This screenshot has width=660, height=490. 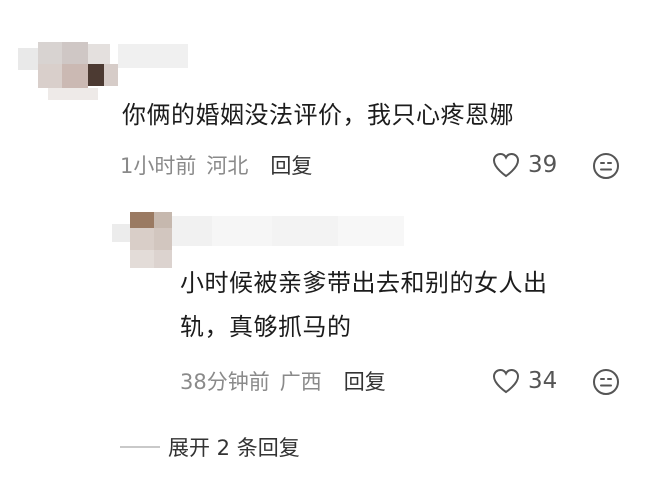 What do you see at coordinates (288, 231) in the screenshot?
I see `reply-username` at bounding box center [288, 231].